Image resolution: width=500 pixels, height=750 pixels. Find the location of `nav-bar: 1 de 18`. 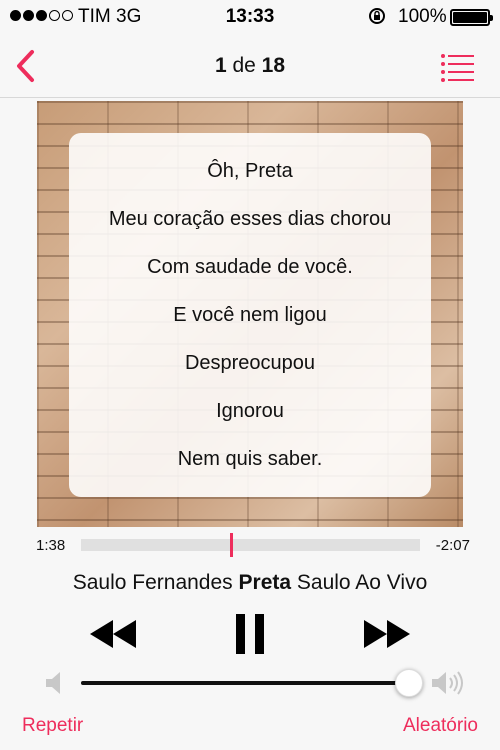

nav-bar: 1 de 18 is located at coordinates (250, 66).